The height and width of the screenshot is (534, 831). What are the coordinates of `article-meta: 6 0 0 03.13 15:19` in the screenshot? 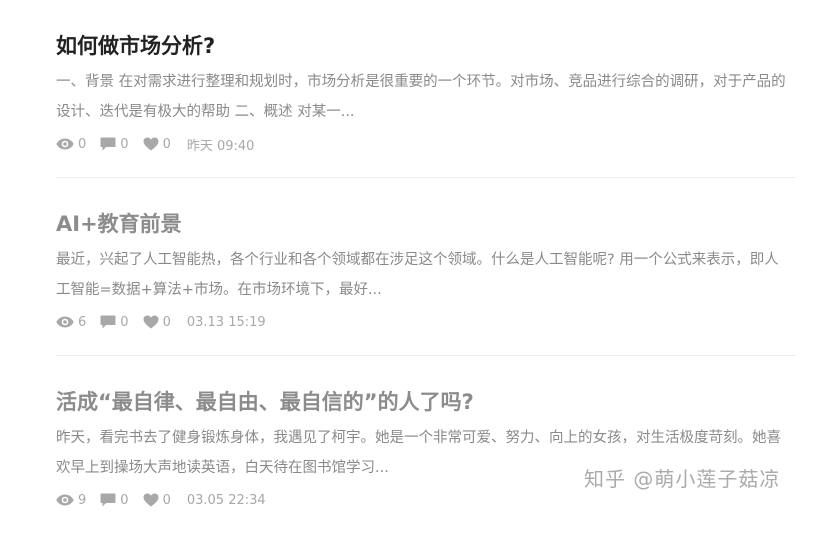 It's located at (161, 322).